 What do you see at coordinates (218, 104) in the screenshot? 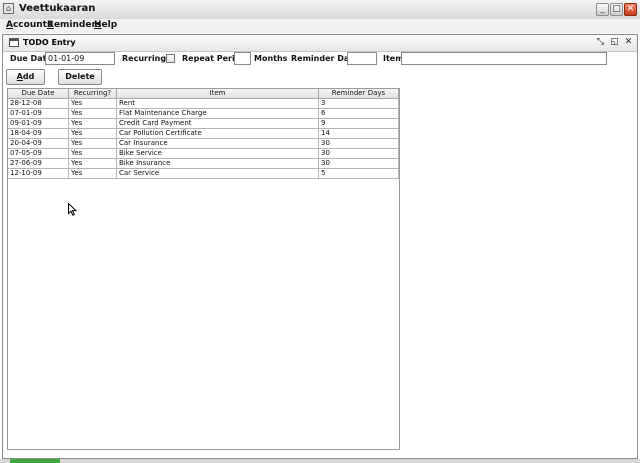
I see `cell-item: Rent` at bounding box center [218, 104].